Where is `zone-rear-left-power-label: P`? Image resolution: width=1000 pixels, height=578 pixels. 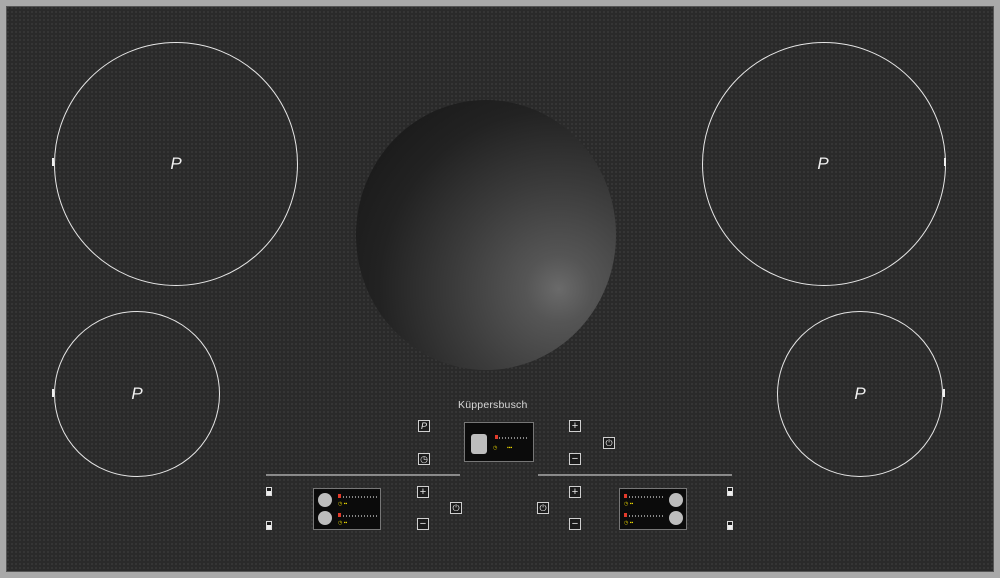
zone-rear-left-power-label: P is located at coordinates (176, 163).